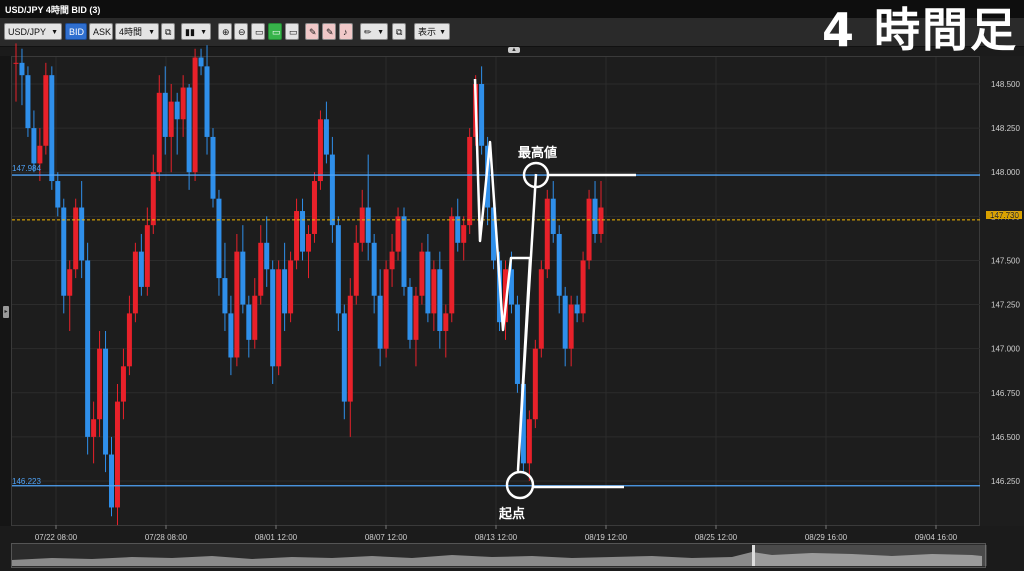 The width and height of the screenshot is (1024, 571). I want to click on x-tick-label: 09/04 16:00, so click(936, 537).